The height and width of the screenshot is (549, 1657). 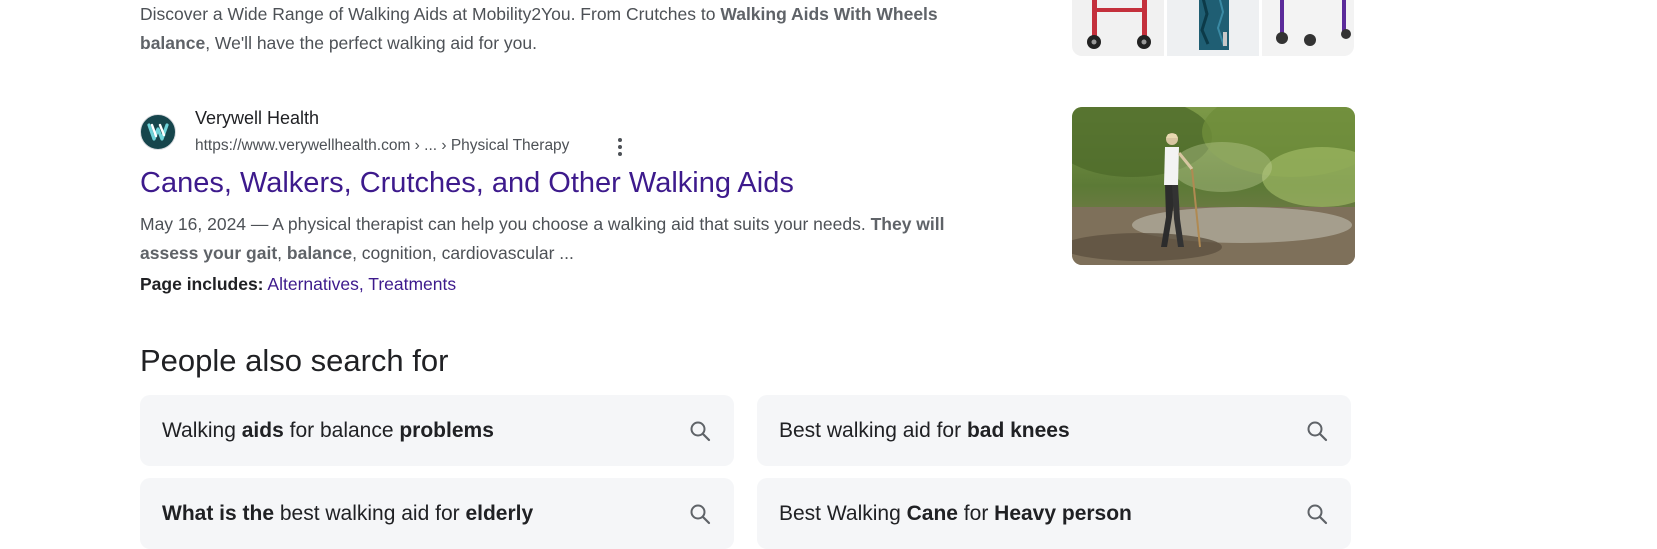 I want to click on page-includes: Page includes: Alternatives, Treatments, so click(x=298, y=284).